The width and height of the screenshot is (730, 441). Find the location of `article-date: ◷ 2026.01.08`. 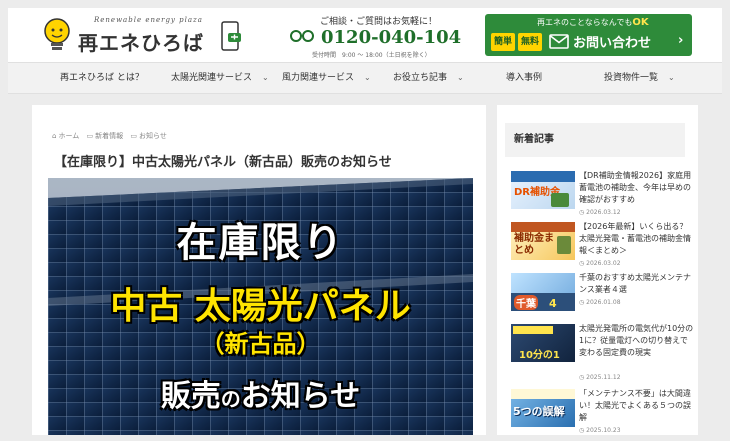

article-date: ◷ 2026.01.08 is located at coordinates (600, 302).